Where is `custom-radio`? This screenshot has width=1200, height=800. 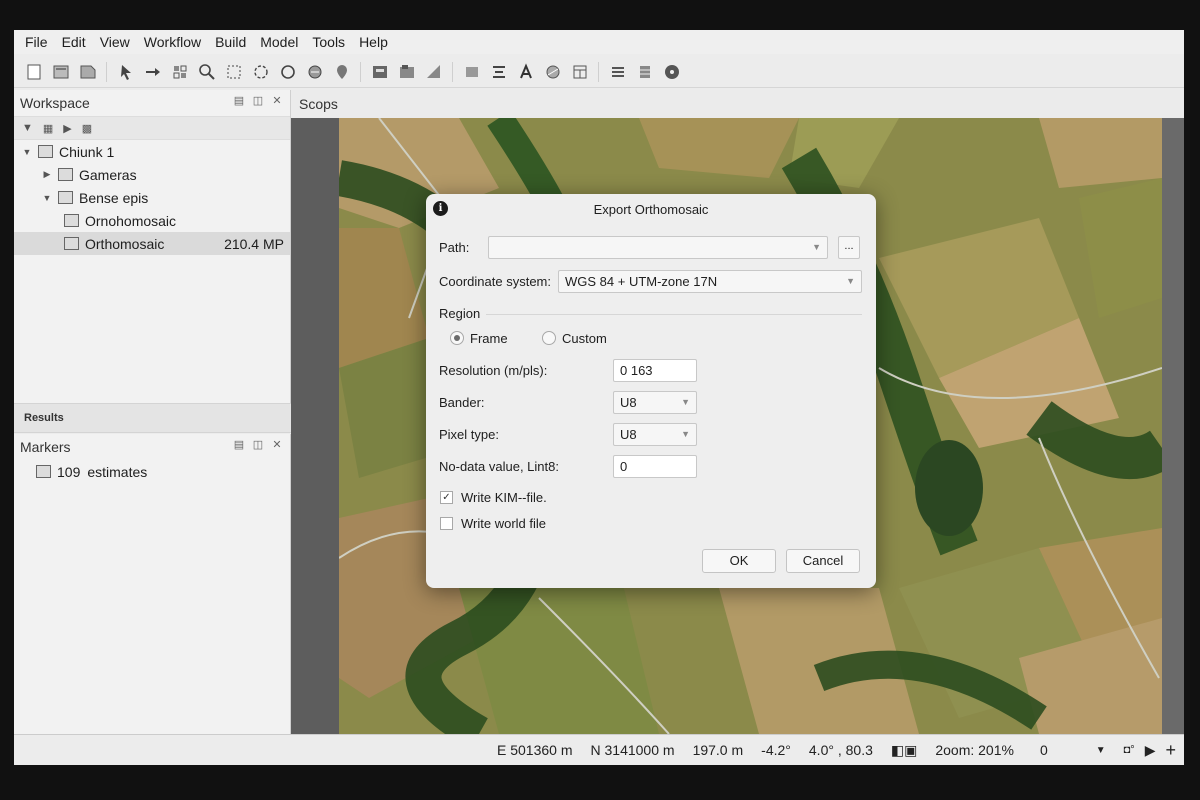 custom-radio is located at coordinates (549, 338).